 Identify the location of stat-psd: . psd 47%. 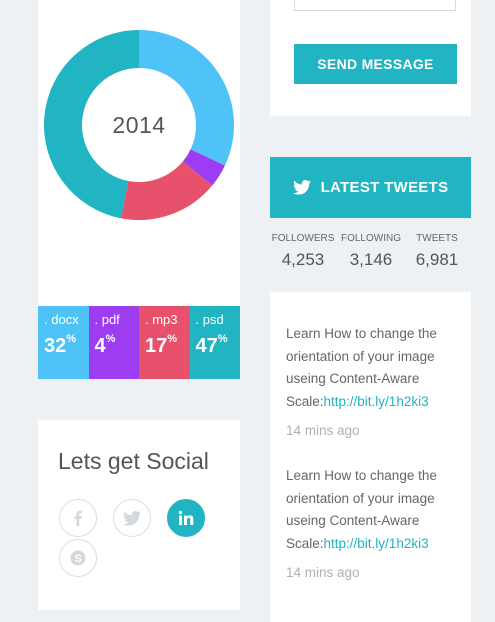
(214, 342).